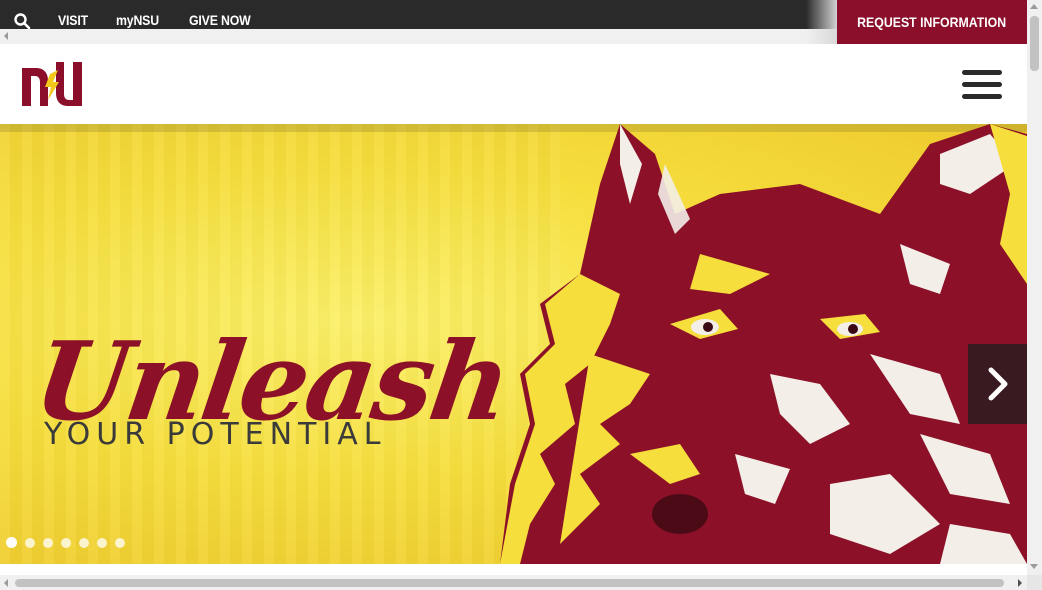 Image resolution: width=1042 pixels, height=590 pixels. Describe the element at coordinates (1034, 566) in the screenshot. I see `scroll-down-arrow-icon` at that location.